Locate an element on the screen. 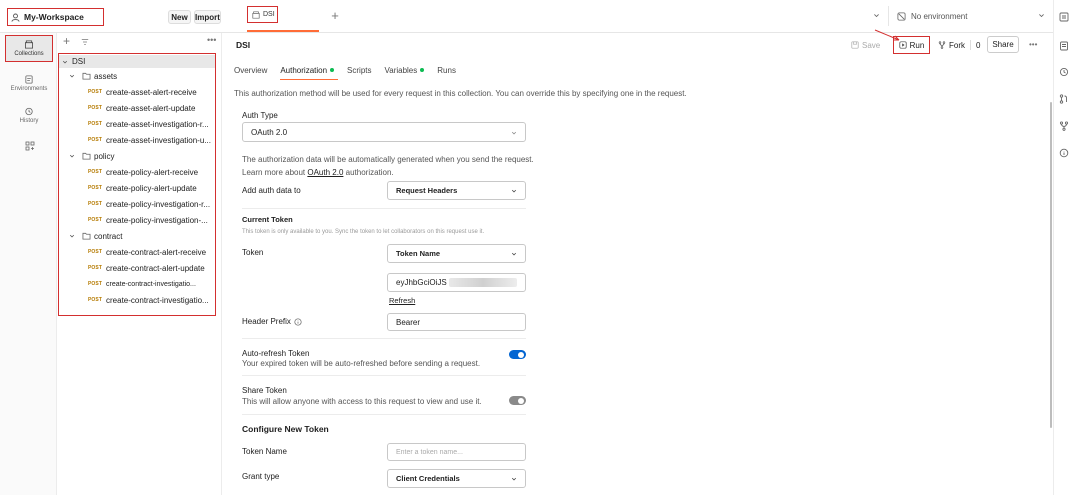 The width and height of the screenshot is (1074, 495). auto-refresh-toggle is located at coordinates (517, 354).